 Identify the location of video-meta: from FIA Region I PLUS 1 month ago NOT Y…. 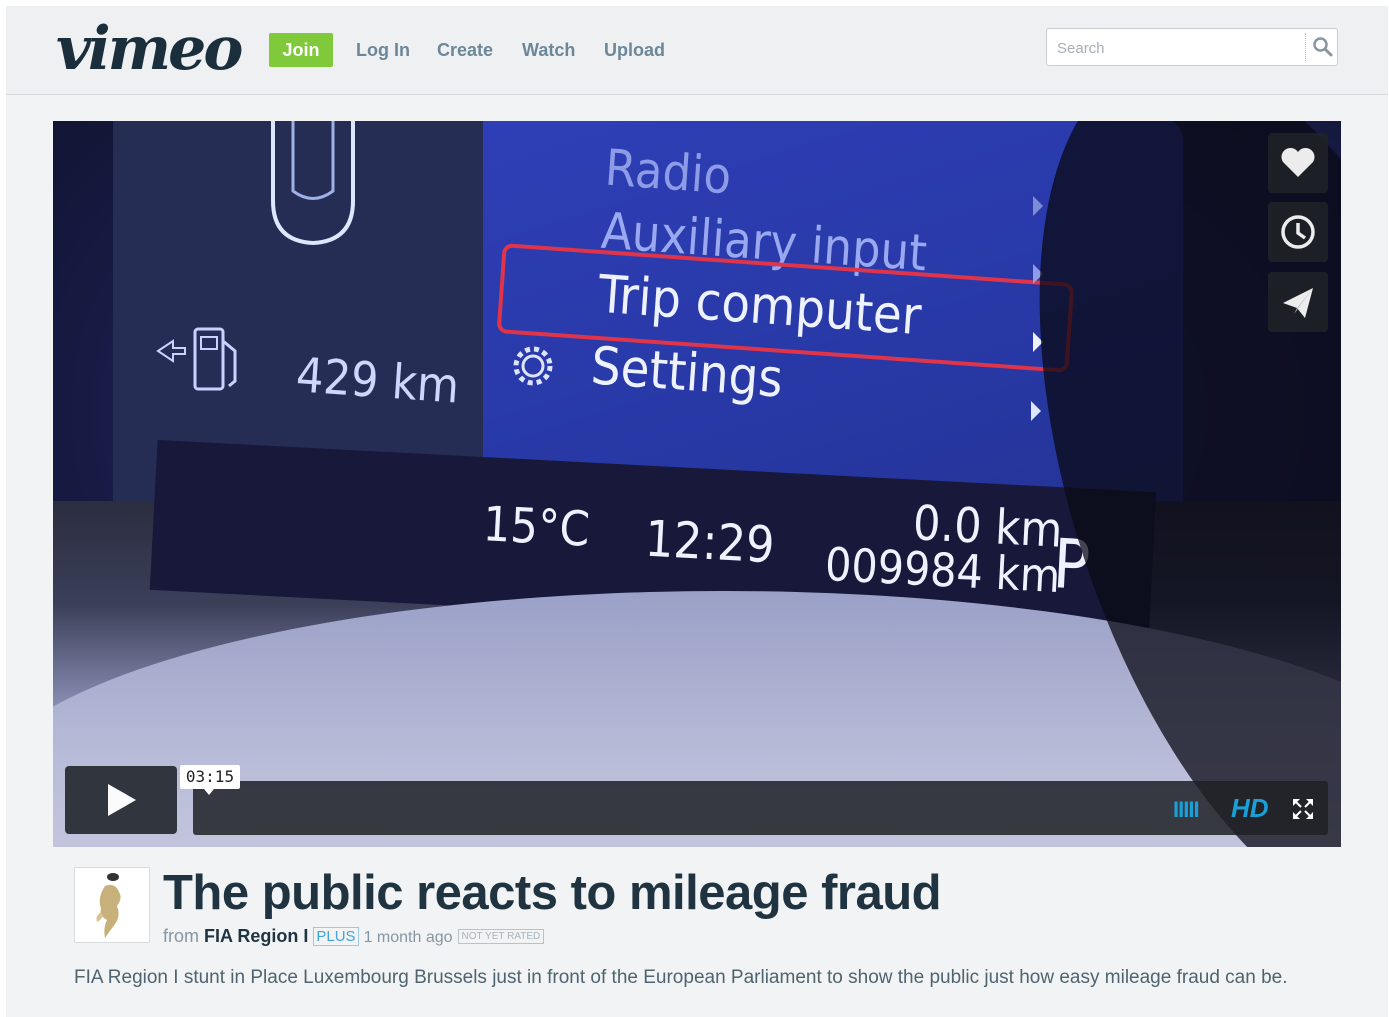
(354, 937).